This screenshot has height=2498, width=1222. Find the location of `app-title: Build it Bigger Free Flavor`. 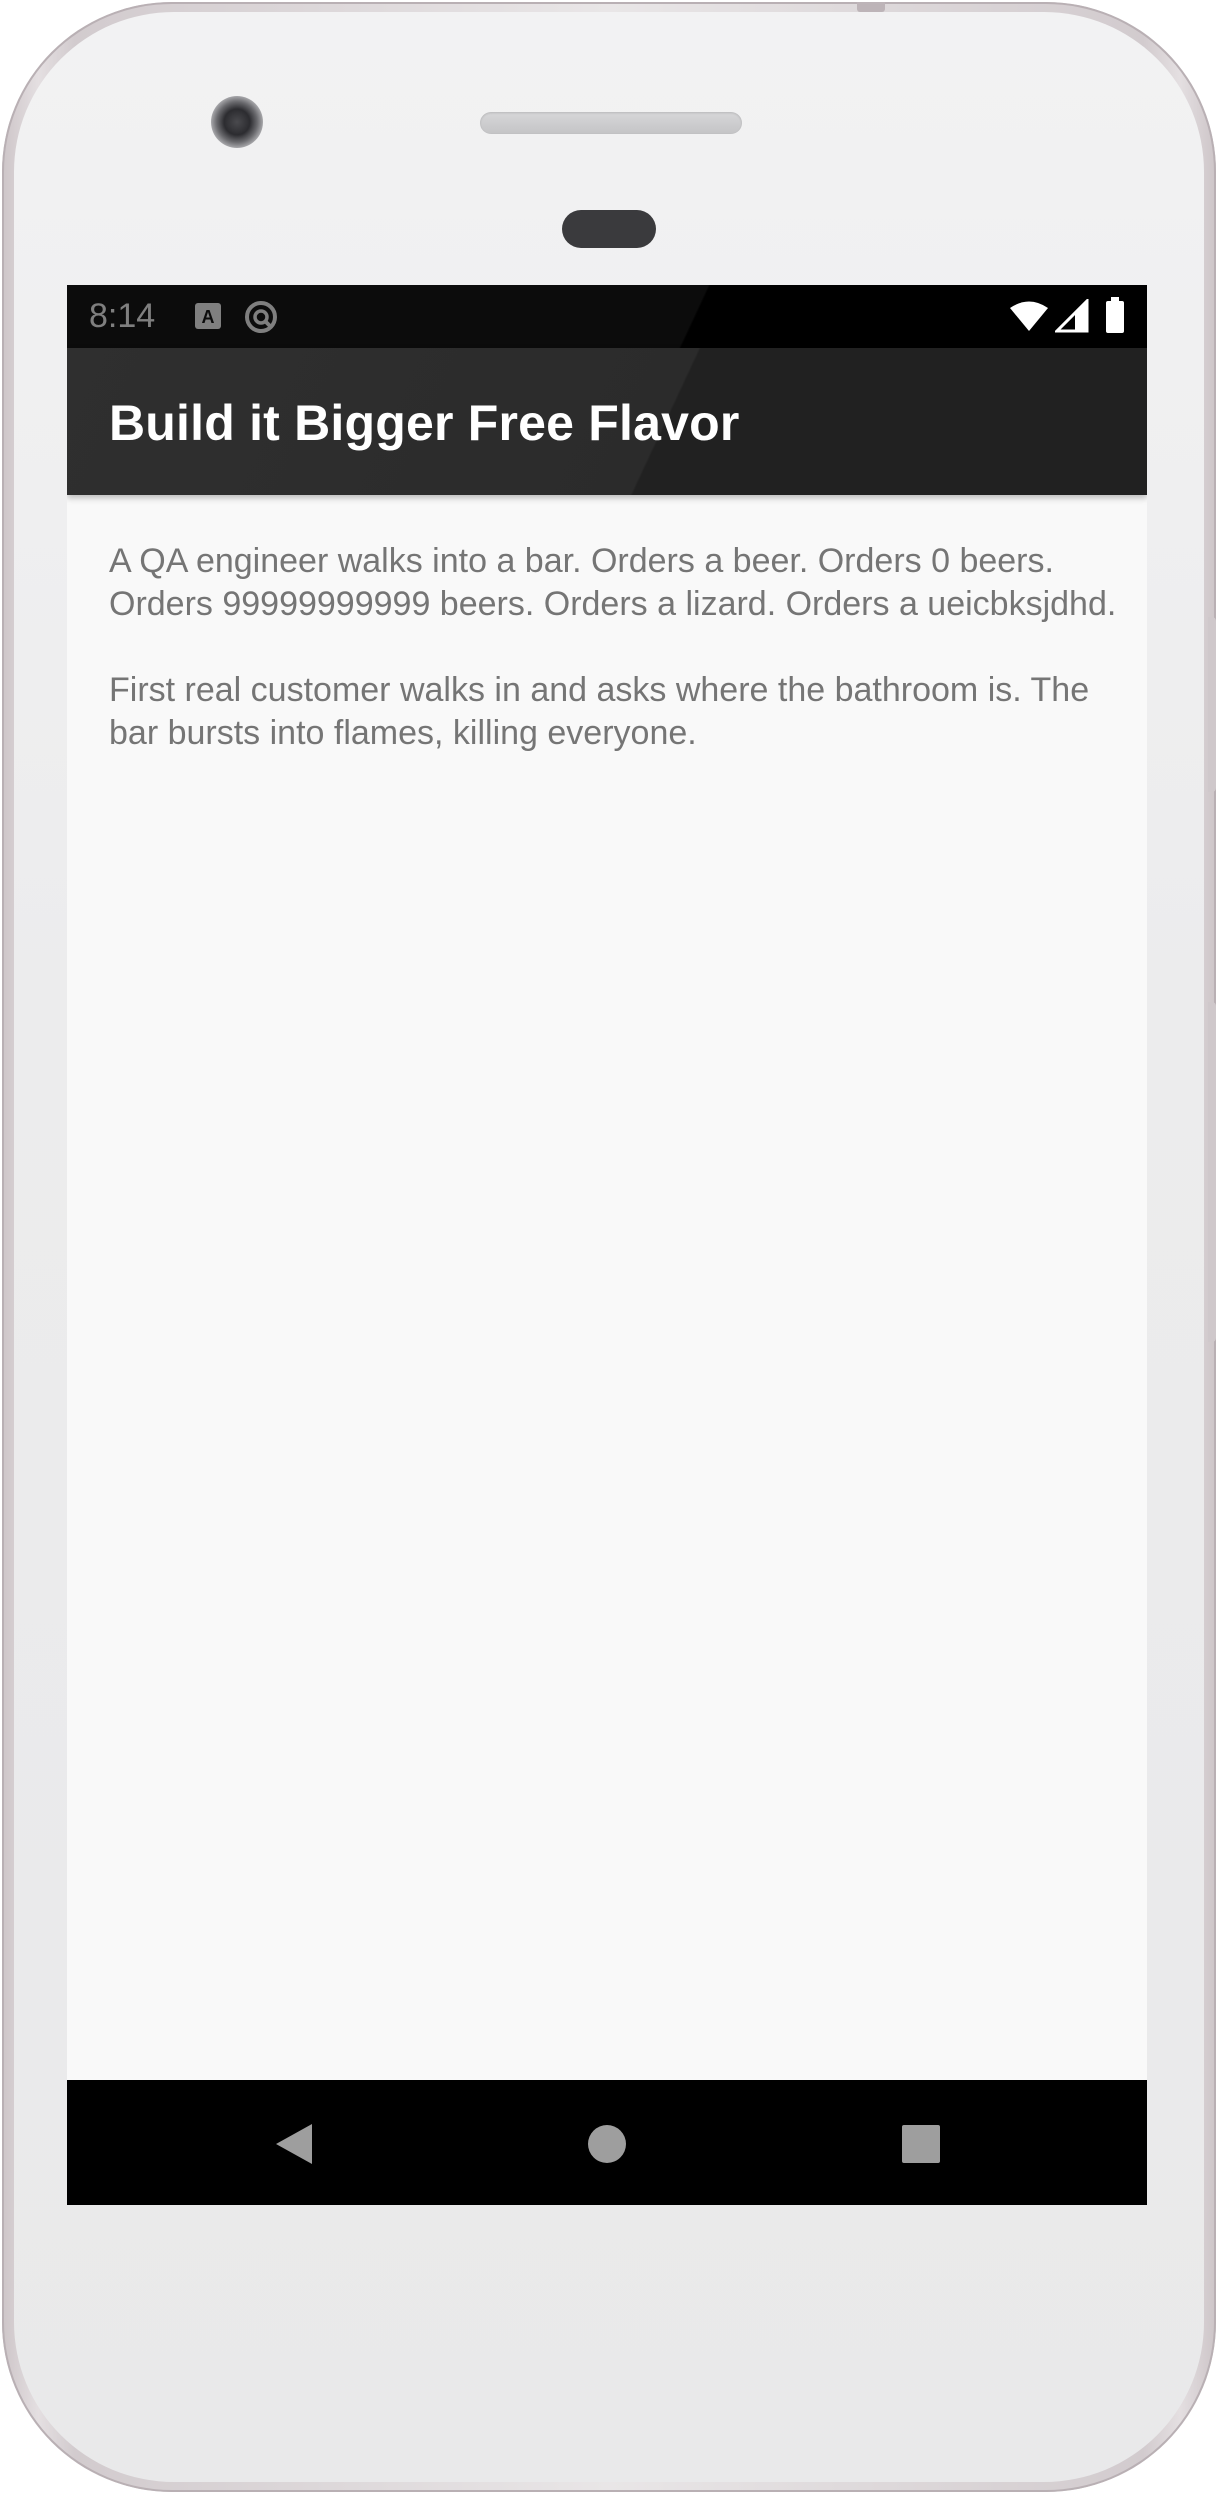

app-title: Build it Bigger Free Flavor is located at coordinates (424, 423).